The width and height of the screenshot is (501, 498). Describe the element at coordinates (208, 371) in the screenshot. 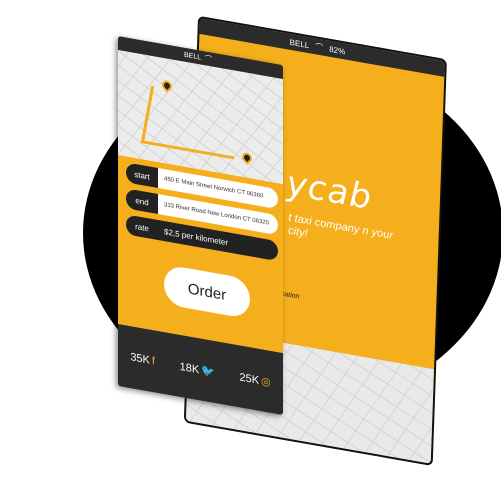

I see `twitter-icon: 🐦` at that location.